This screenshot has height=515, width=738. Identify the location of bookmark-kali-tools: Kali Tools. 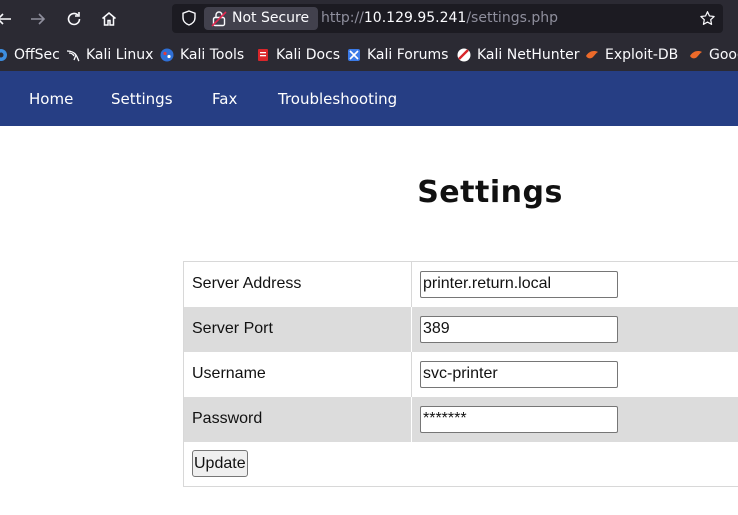
(202, 55).